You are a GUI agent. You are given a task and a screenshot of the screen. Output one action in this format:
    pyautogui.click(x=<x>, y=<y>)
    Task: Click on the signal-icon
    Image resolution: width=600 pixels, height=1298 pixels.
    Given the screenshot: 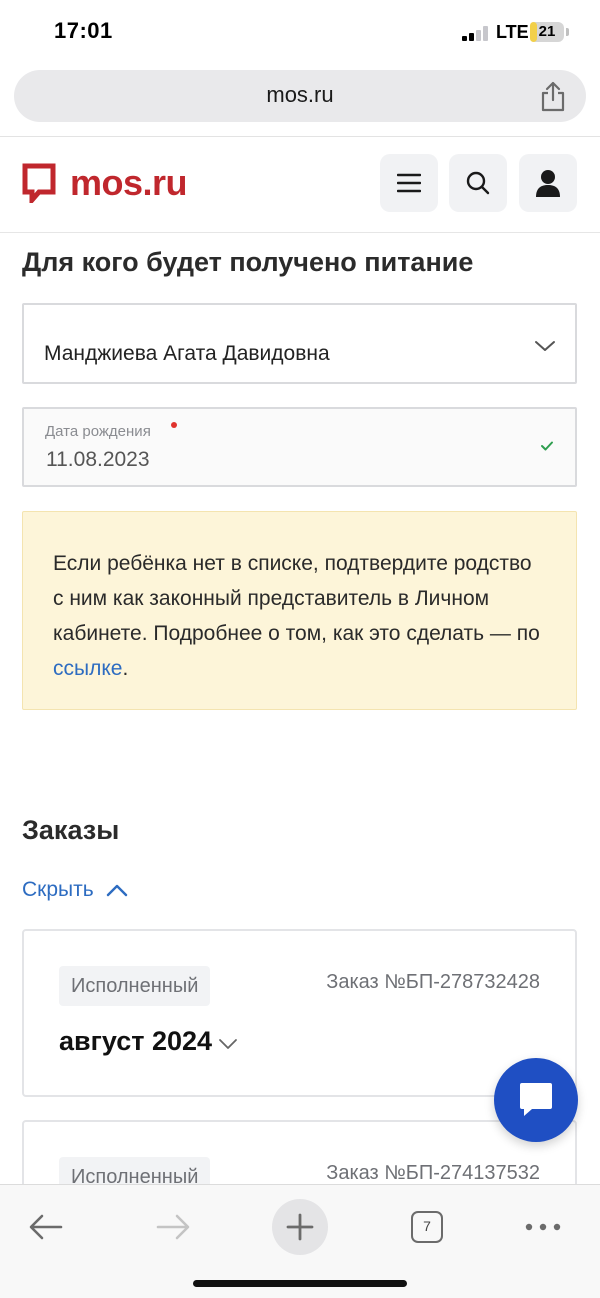 What is the action you would take?
    pyautogui.click(x=476, y=33)
    